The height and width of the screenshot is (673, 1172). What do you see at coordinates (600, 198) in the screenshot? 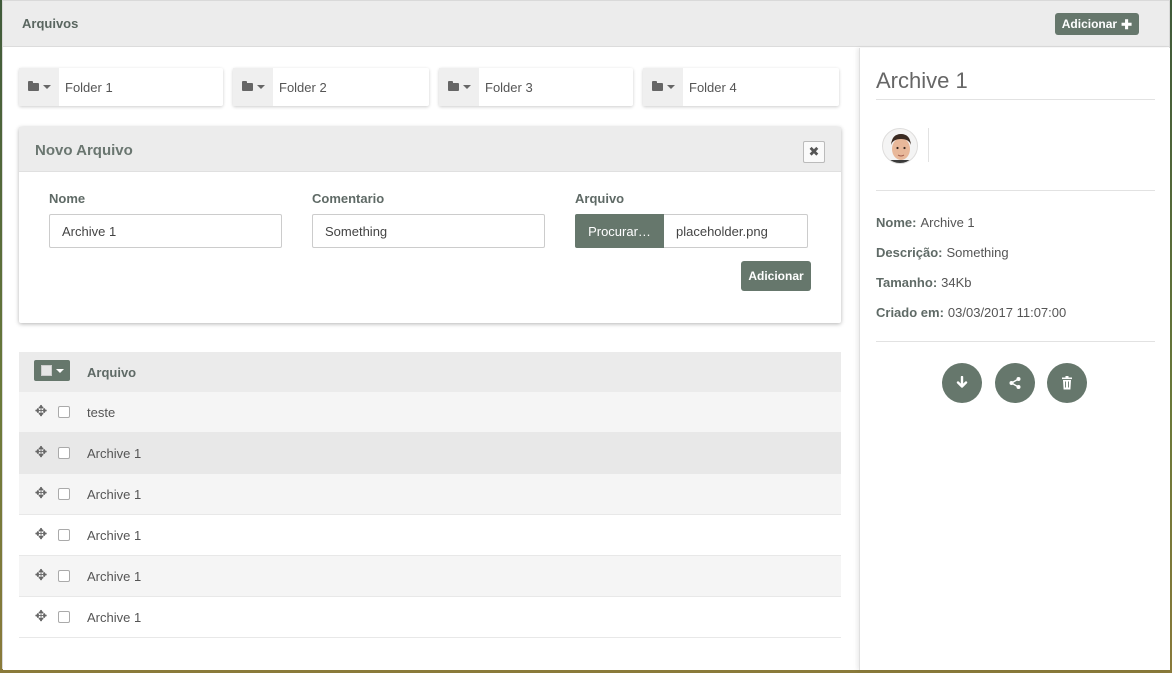
I see `file-label: Arquivo` at bounding box center [600, 198].